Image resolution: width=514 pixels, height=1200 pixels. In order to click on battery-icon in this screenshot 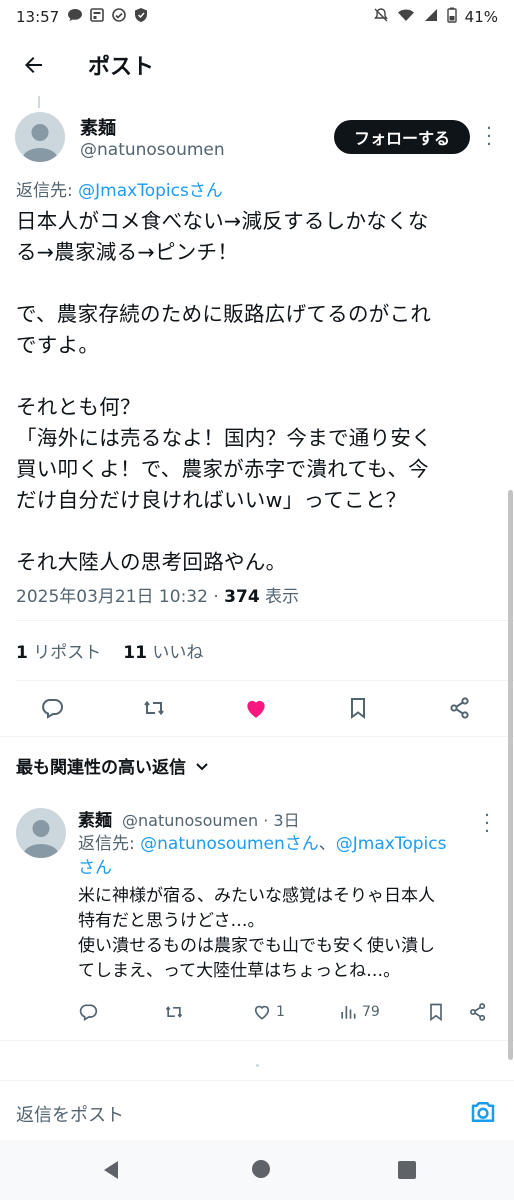, I will do `click(451, 17)`.